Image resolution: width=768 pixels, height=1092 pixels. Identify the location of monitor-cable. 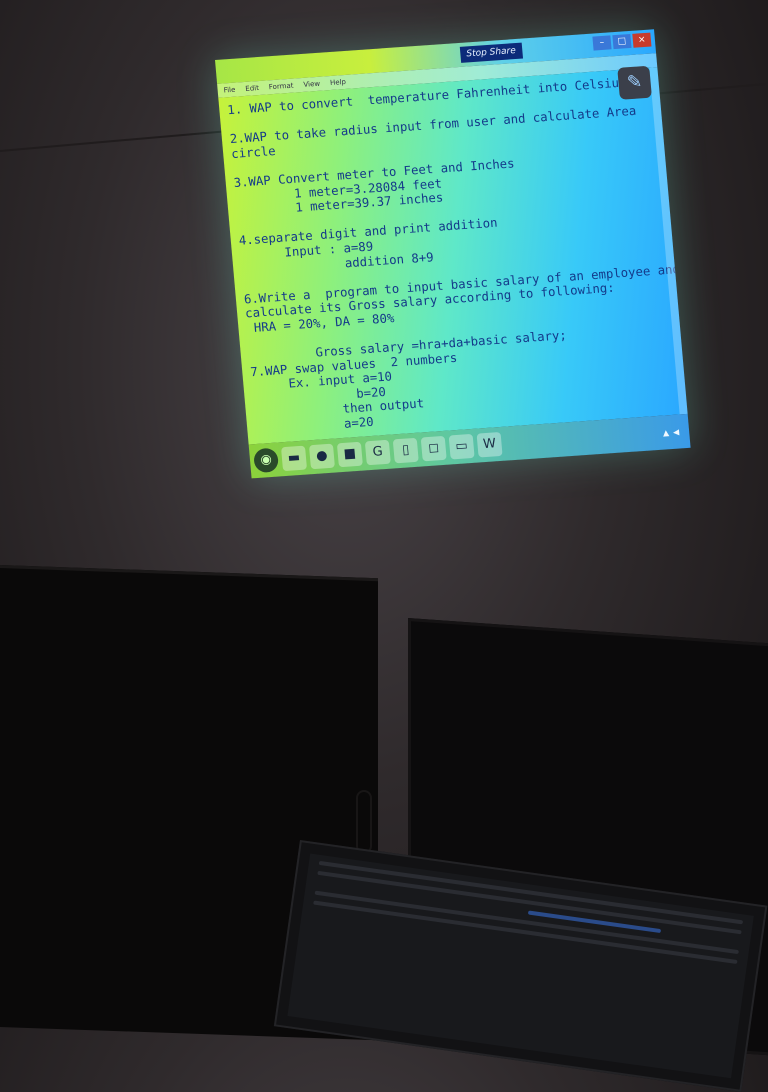
(364, 822).